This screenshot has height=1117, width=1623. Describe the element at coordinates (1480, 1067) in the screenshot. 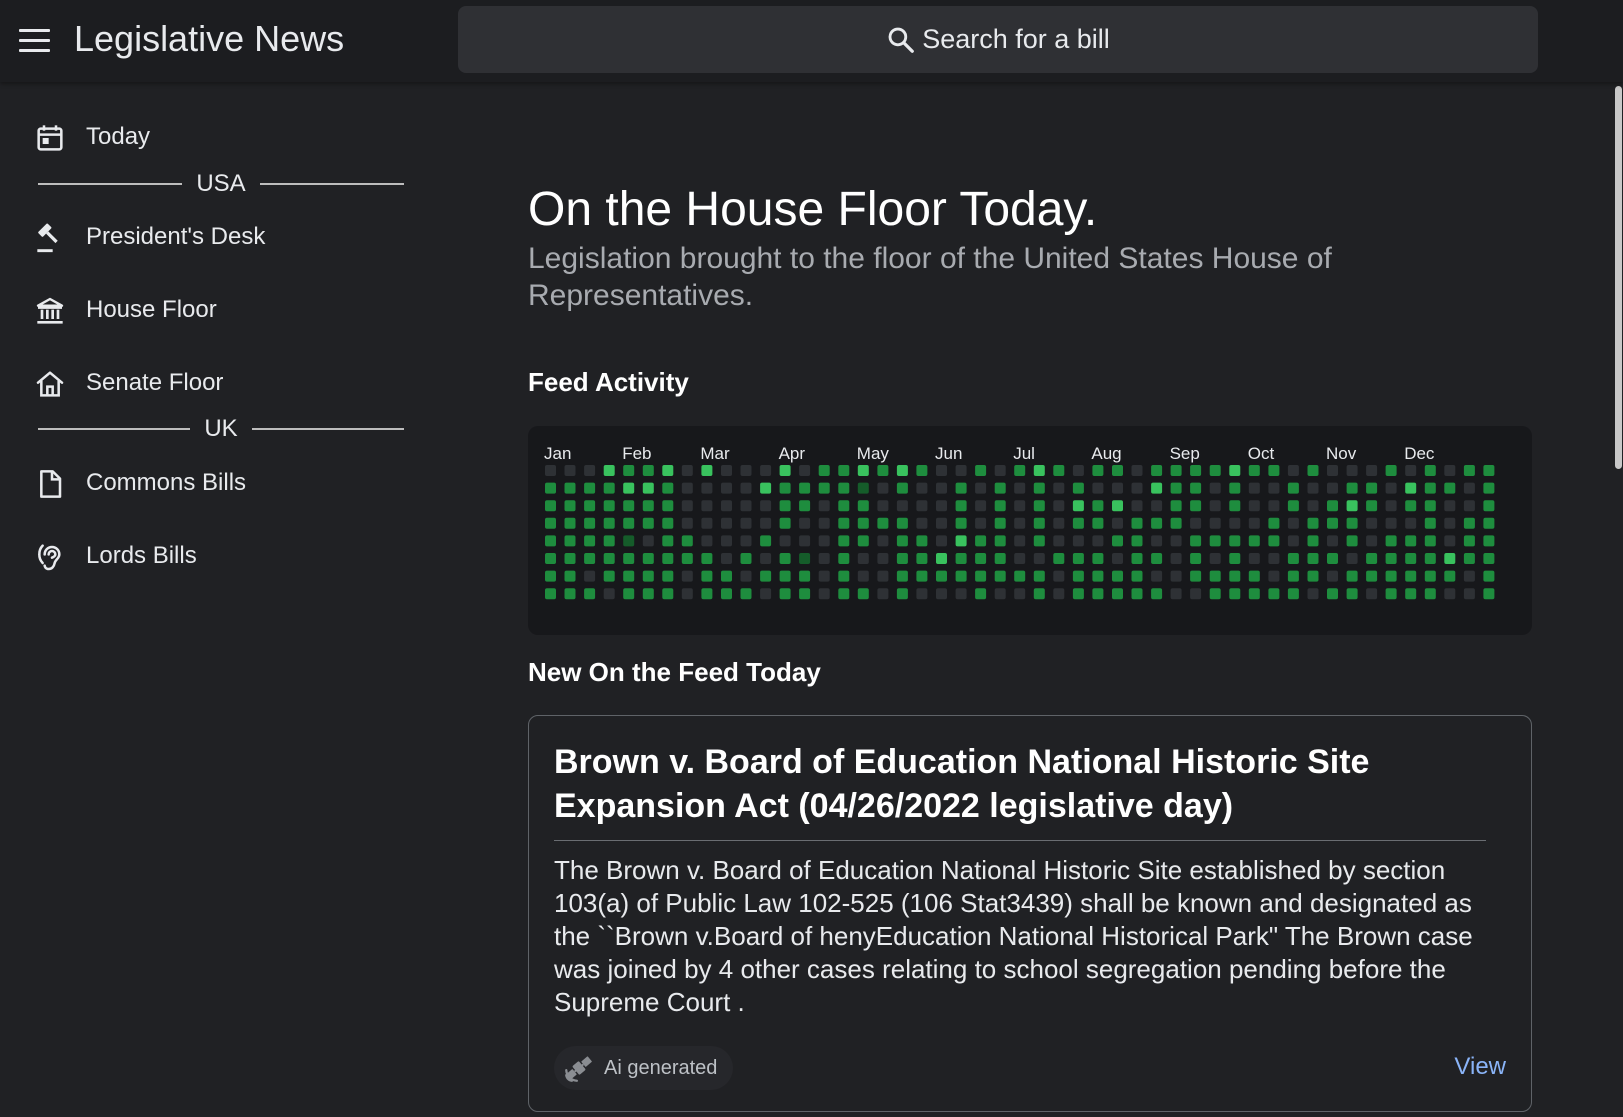

I see `view-link: View` at that location.